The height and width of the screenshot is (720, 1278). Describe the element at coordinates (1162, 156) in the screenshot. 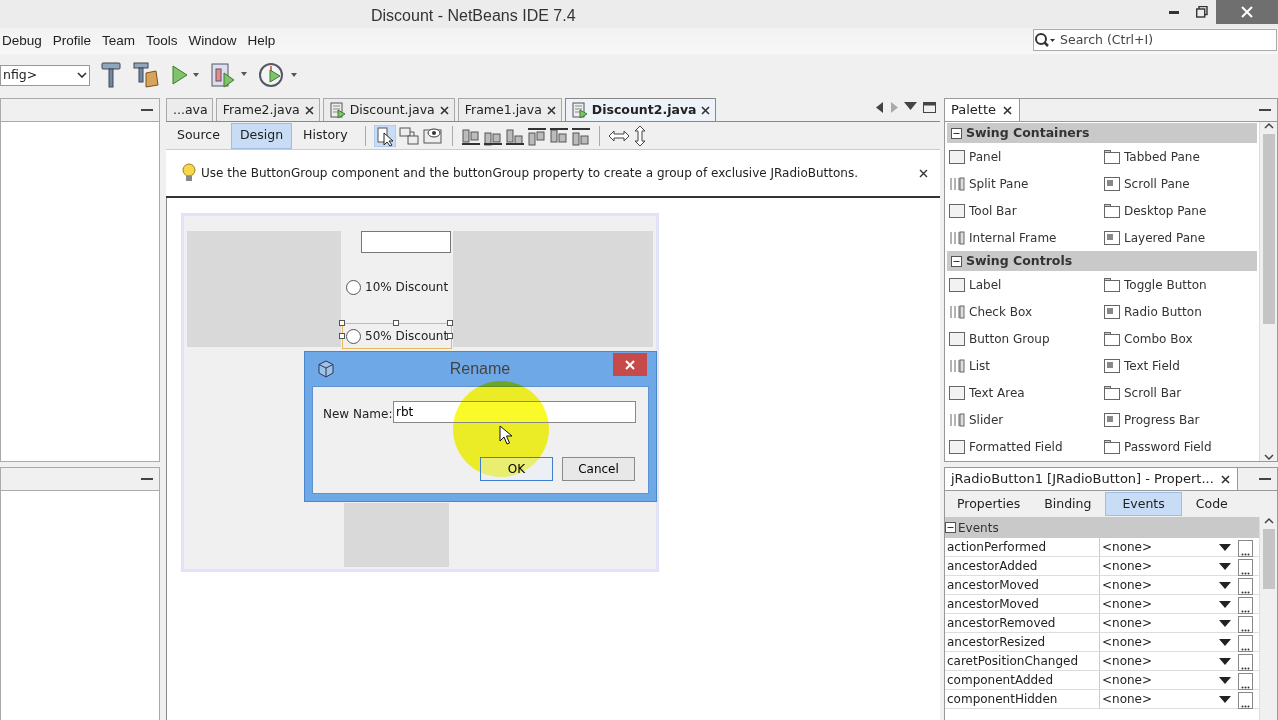

I see `palette-item: Tabbed Pane` at that location.